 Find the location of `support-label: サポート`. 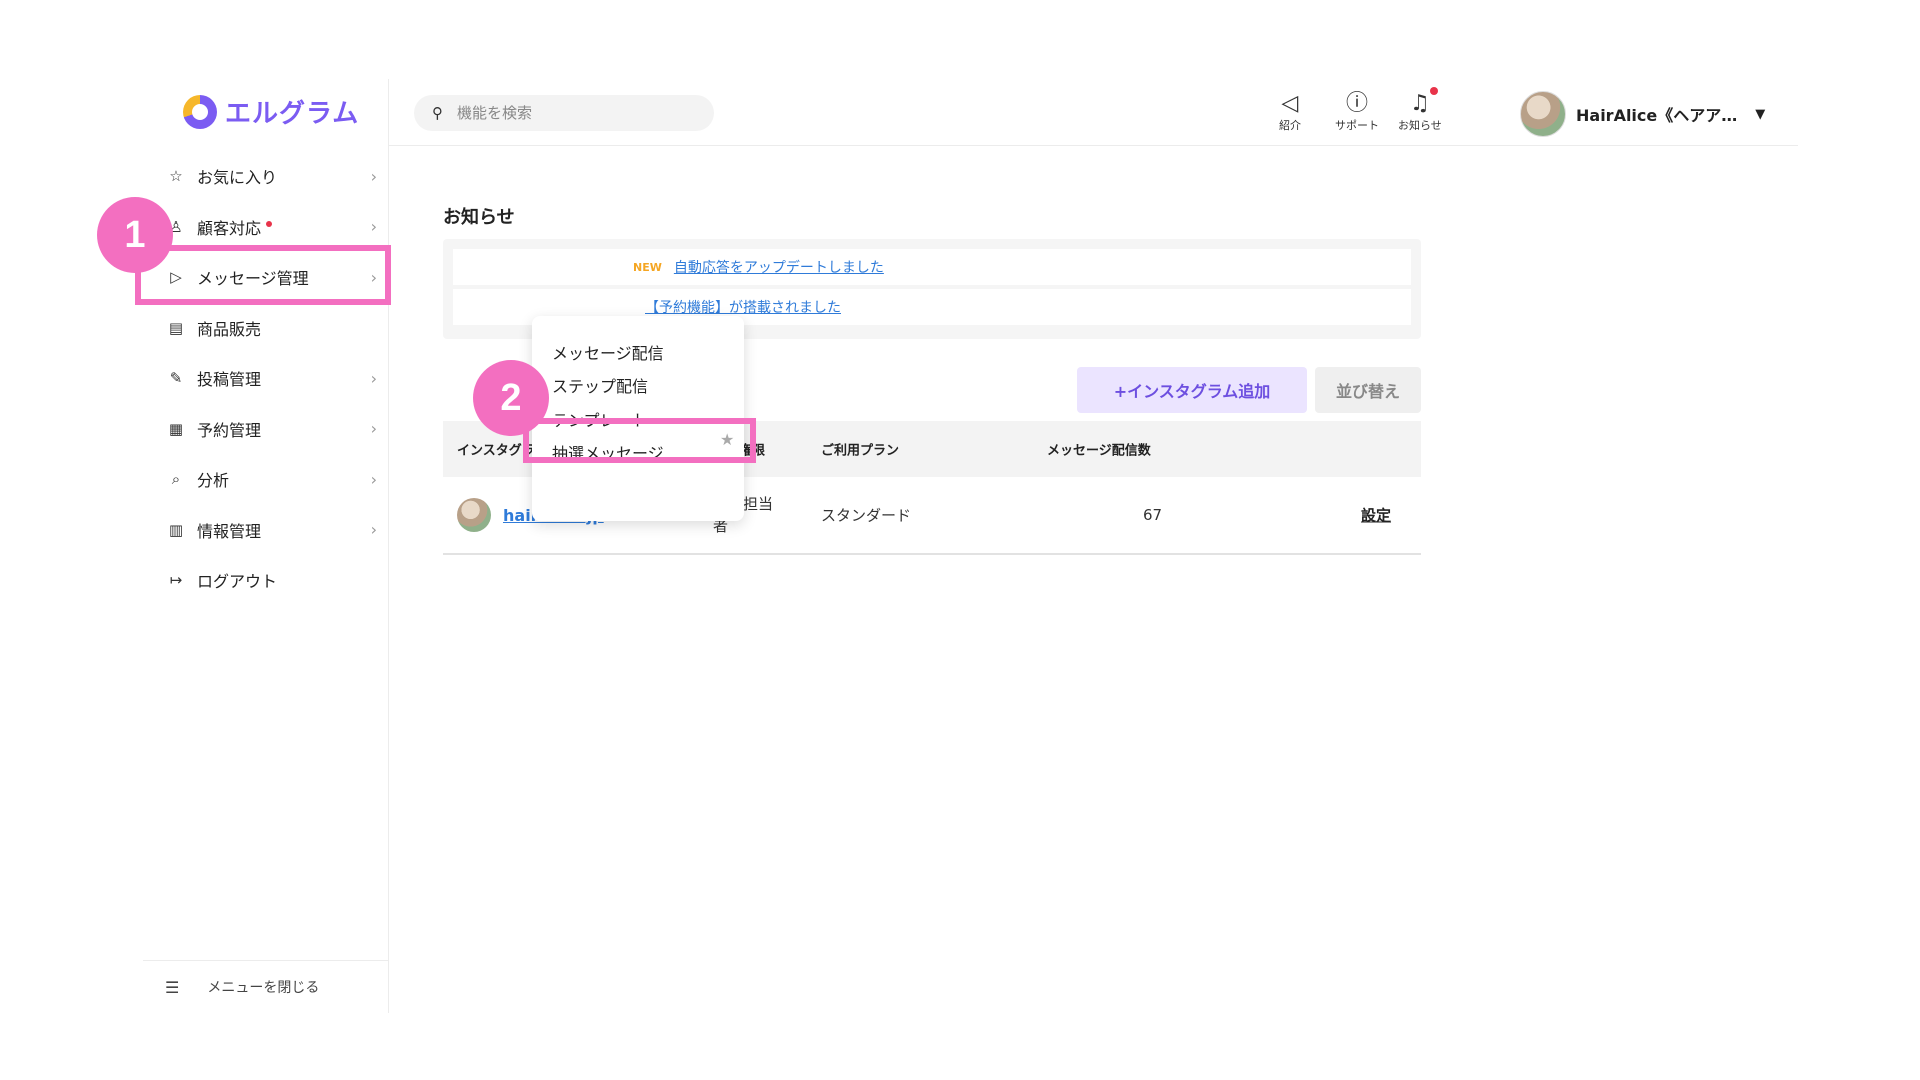

support-label: サポート is located at coordinates (1357, 125).